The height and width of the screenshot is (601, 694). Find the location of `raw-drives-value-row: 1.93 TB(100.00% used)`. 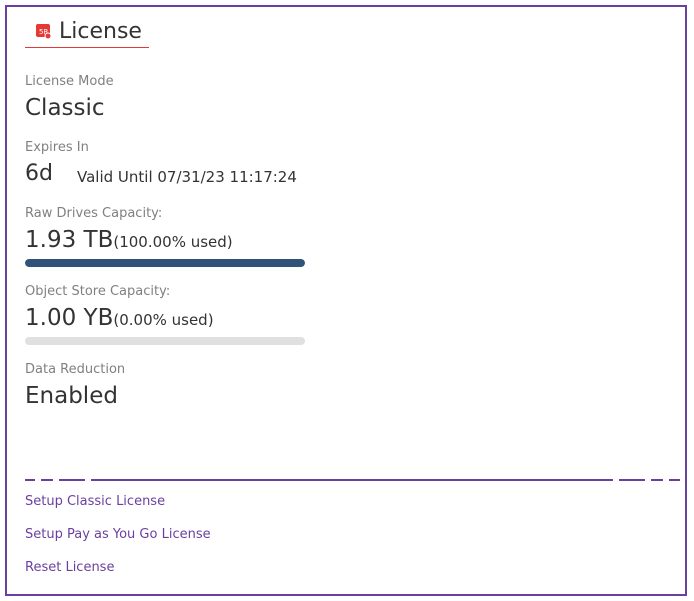

raw-drives-value-row: 1.93 TB(100.00% used) is located at coordinates (129, 240).